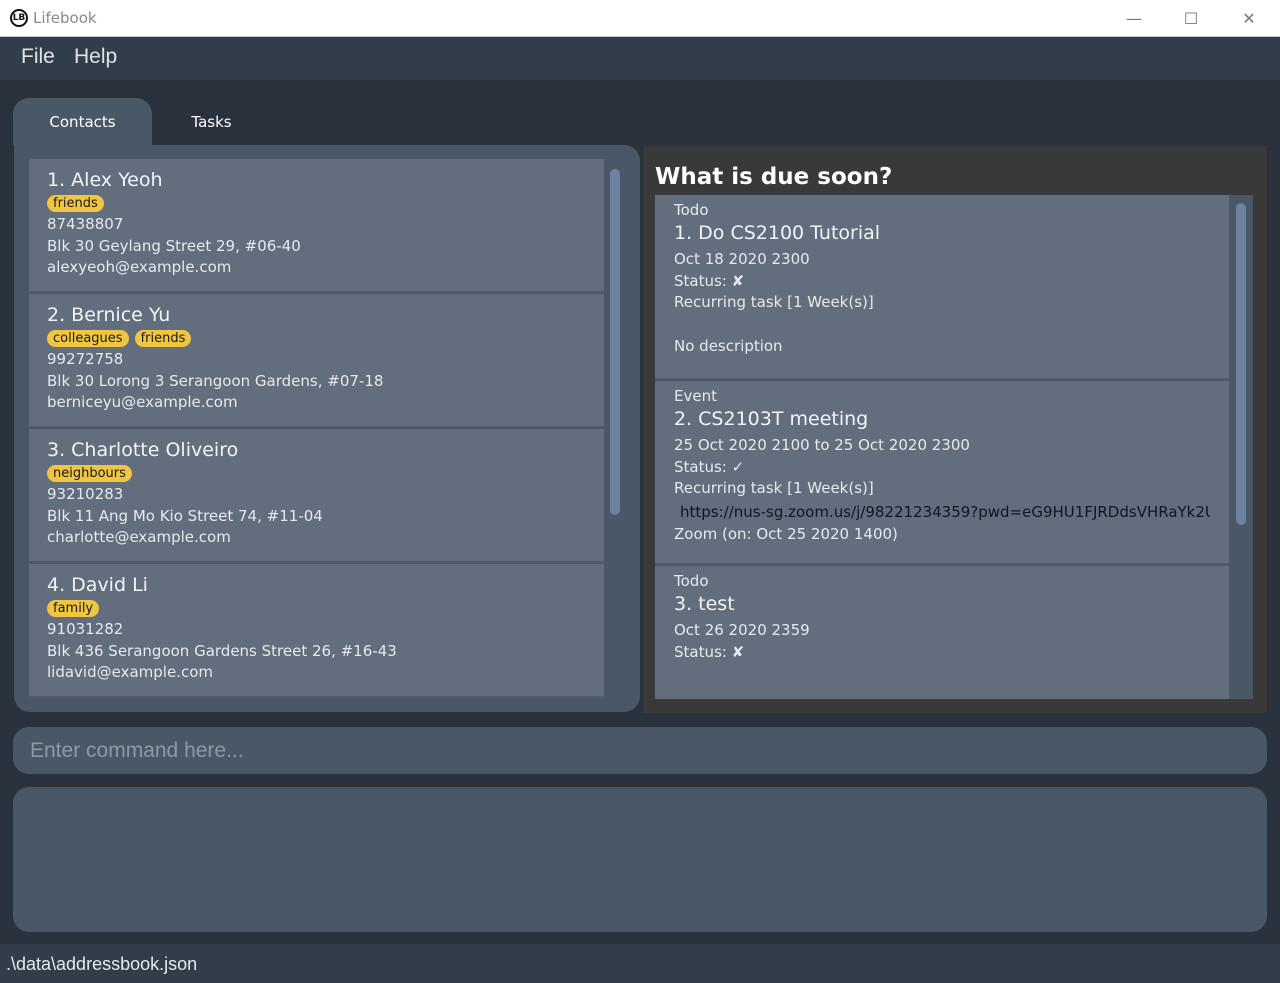  What do you see at coordinates (105, 180) in the screenshot?
I see `contact-name: 1. Alex Yeoh` at bounding box center [105, 180].